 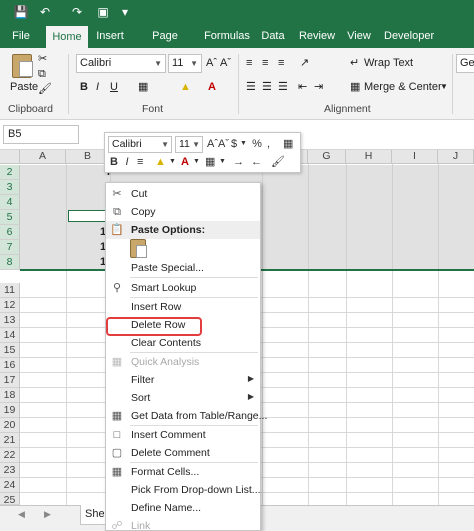 I want to click on menu-item-cut: ✂ Cut, so click(x=183, y=194).